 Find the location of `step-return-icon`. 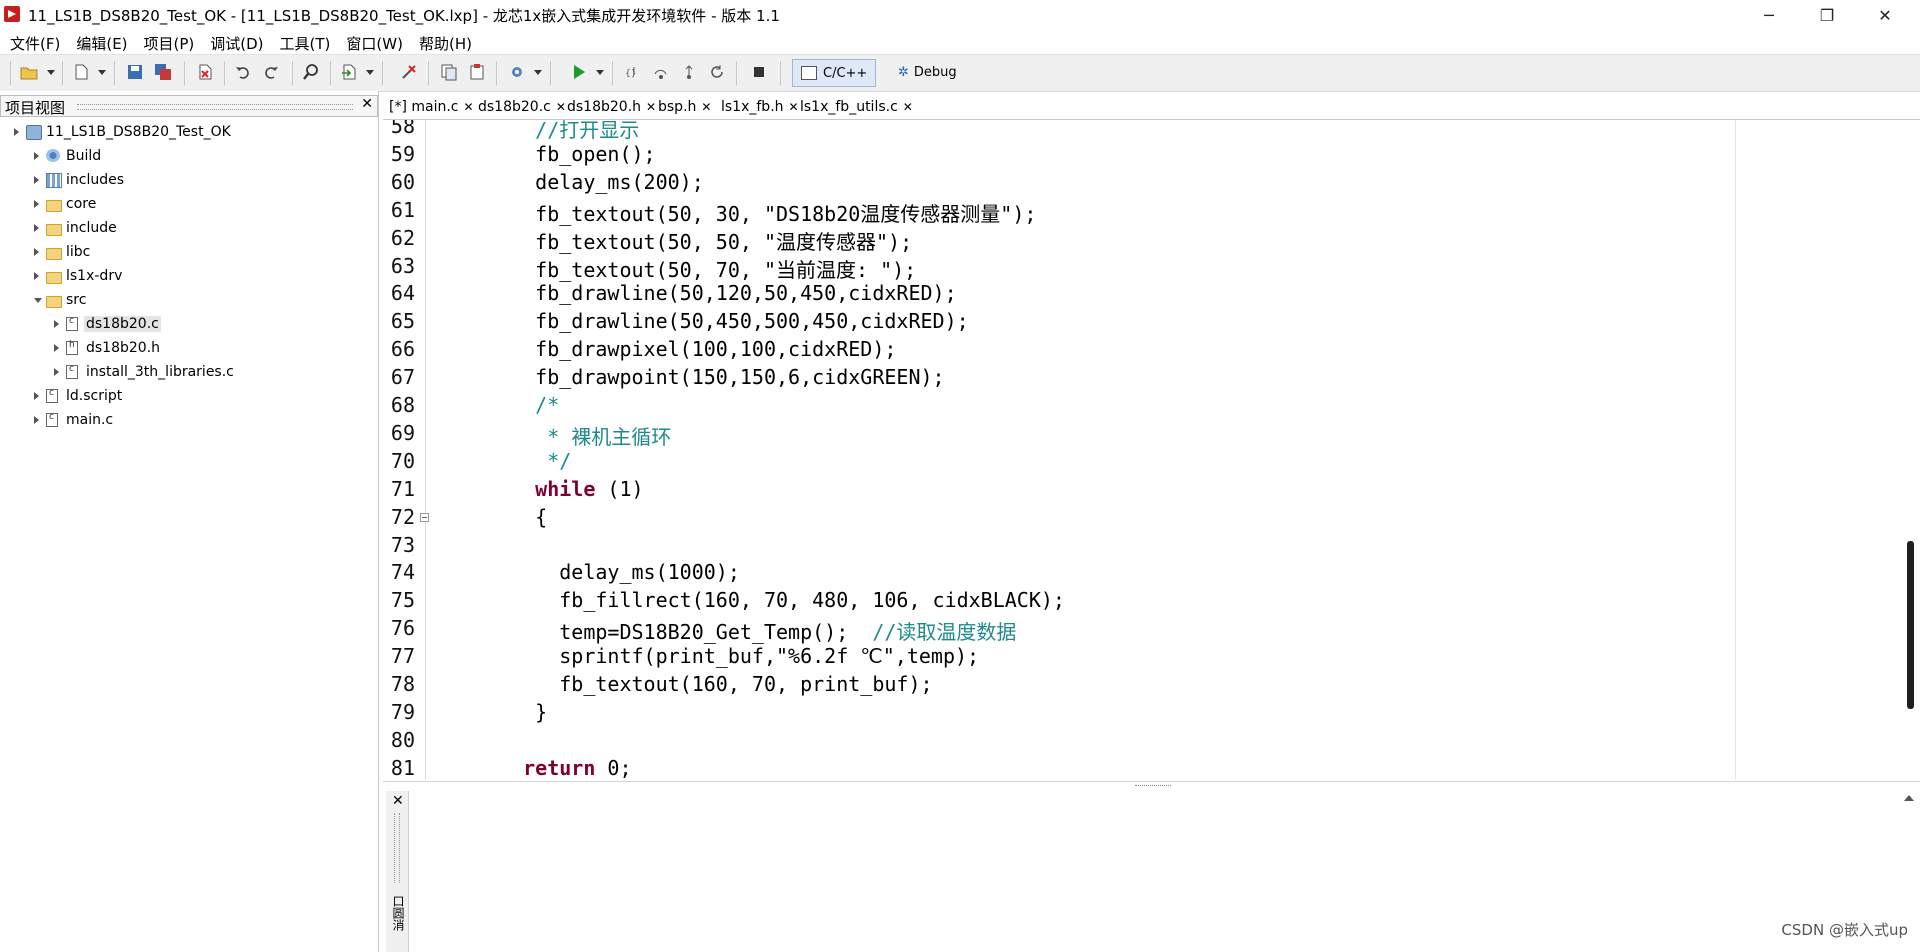

step-return-icon is located at coordinates (689, 72).